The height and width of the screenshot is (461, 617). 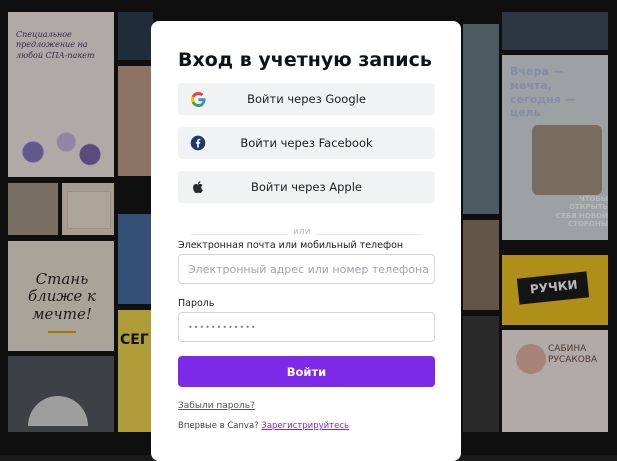 I want to click on google-login-button: Войти через Google, so click(x=306, y=99).